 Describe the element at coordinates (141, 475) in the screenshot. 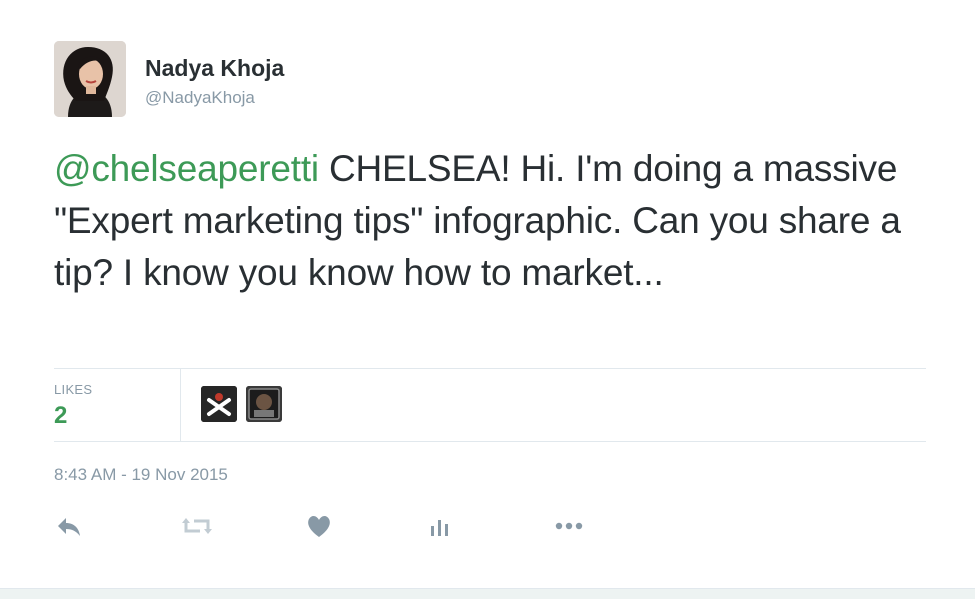

I see `tweet-timestamp: 8:43 AM - 19 Nov 2015` at that location.